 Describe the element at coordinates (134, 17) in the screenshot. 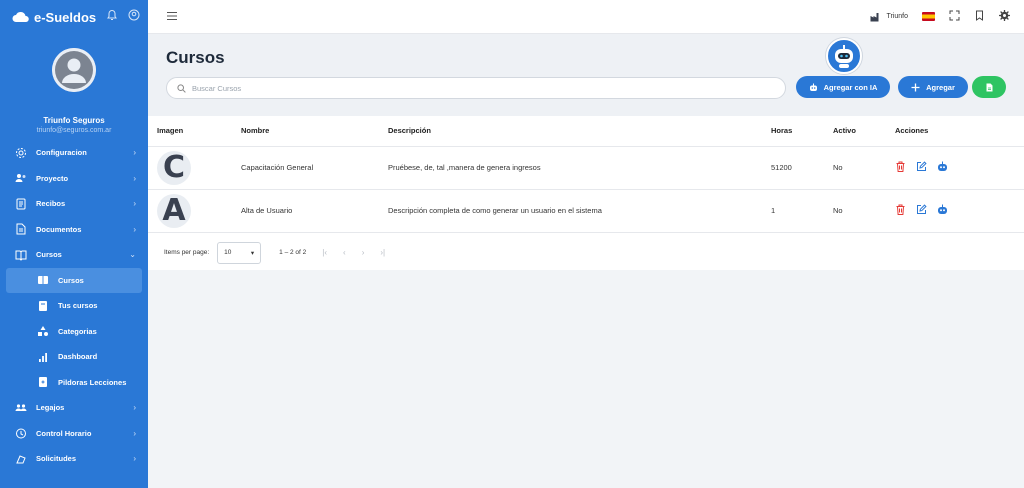

I see `account-circle-icon` at that location.